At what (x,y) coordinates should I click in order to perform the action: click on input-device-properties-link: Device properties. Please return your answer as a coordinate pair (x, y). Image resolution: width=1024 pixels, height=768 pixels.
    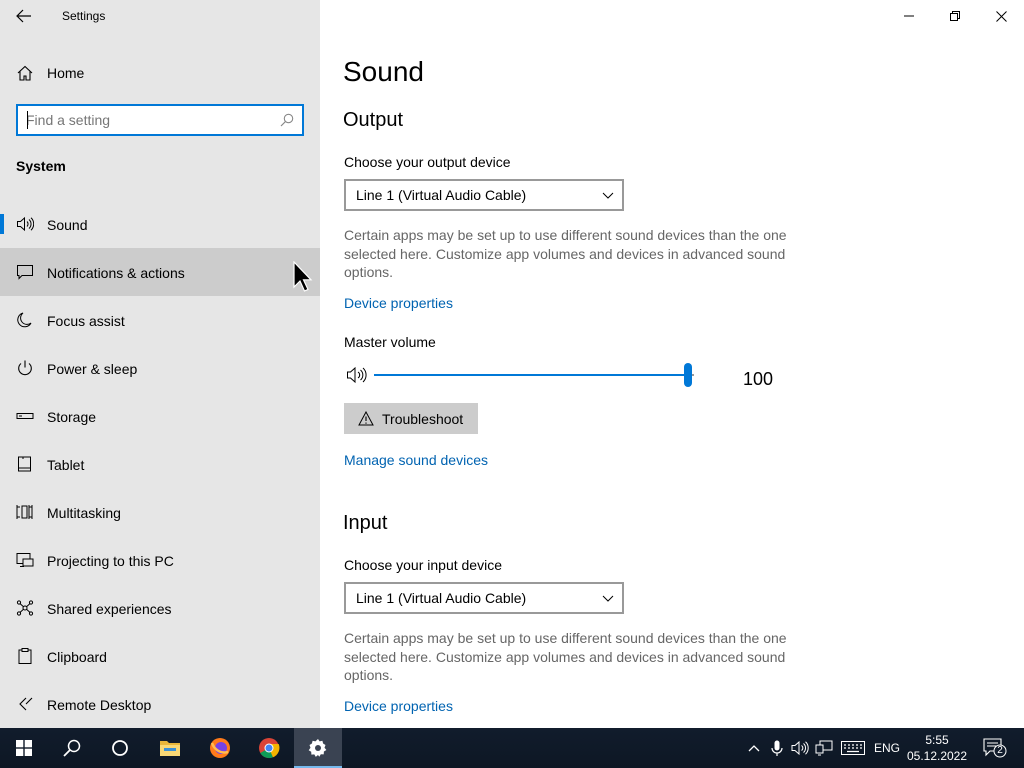
    Looking at the image, I should click on (398, 706).